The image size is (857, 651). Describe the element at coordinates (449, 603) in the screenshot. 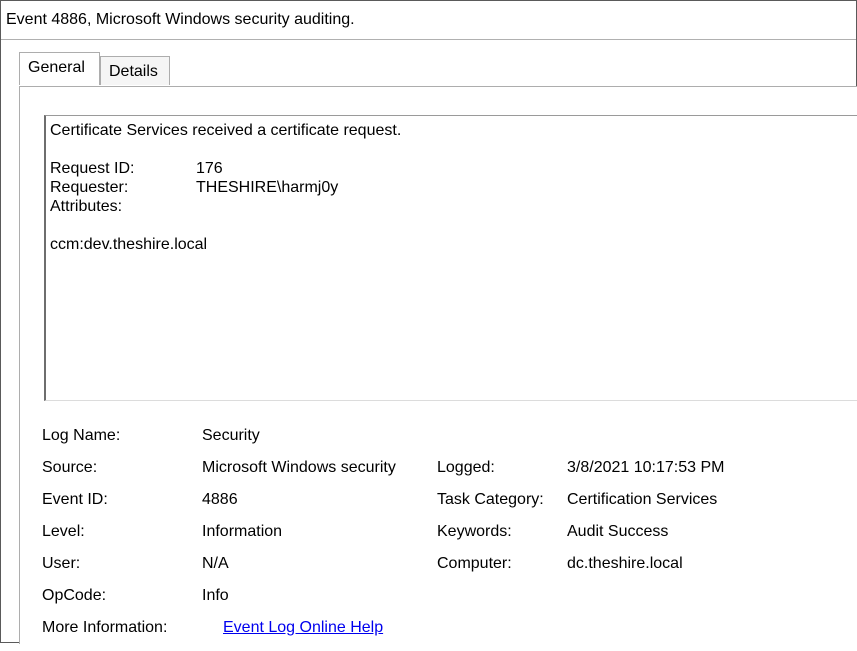

I see `info-row-opcode: OpCode: Info` at that location.